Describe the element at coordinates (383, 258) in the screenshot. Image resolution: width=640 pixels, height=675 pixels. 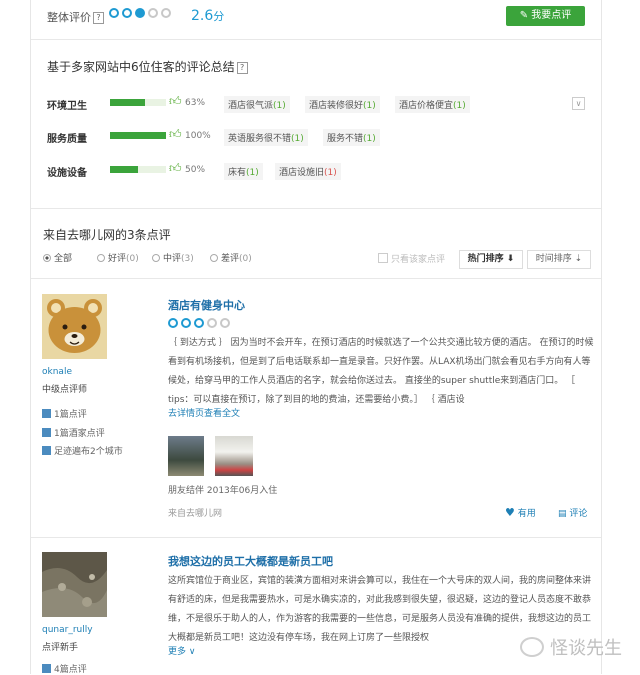
I see `checkbox-icon` at that location.